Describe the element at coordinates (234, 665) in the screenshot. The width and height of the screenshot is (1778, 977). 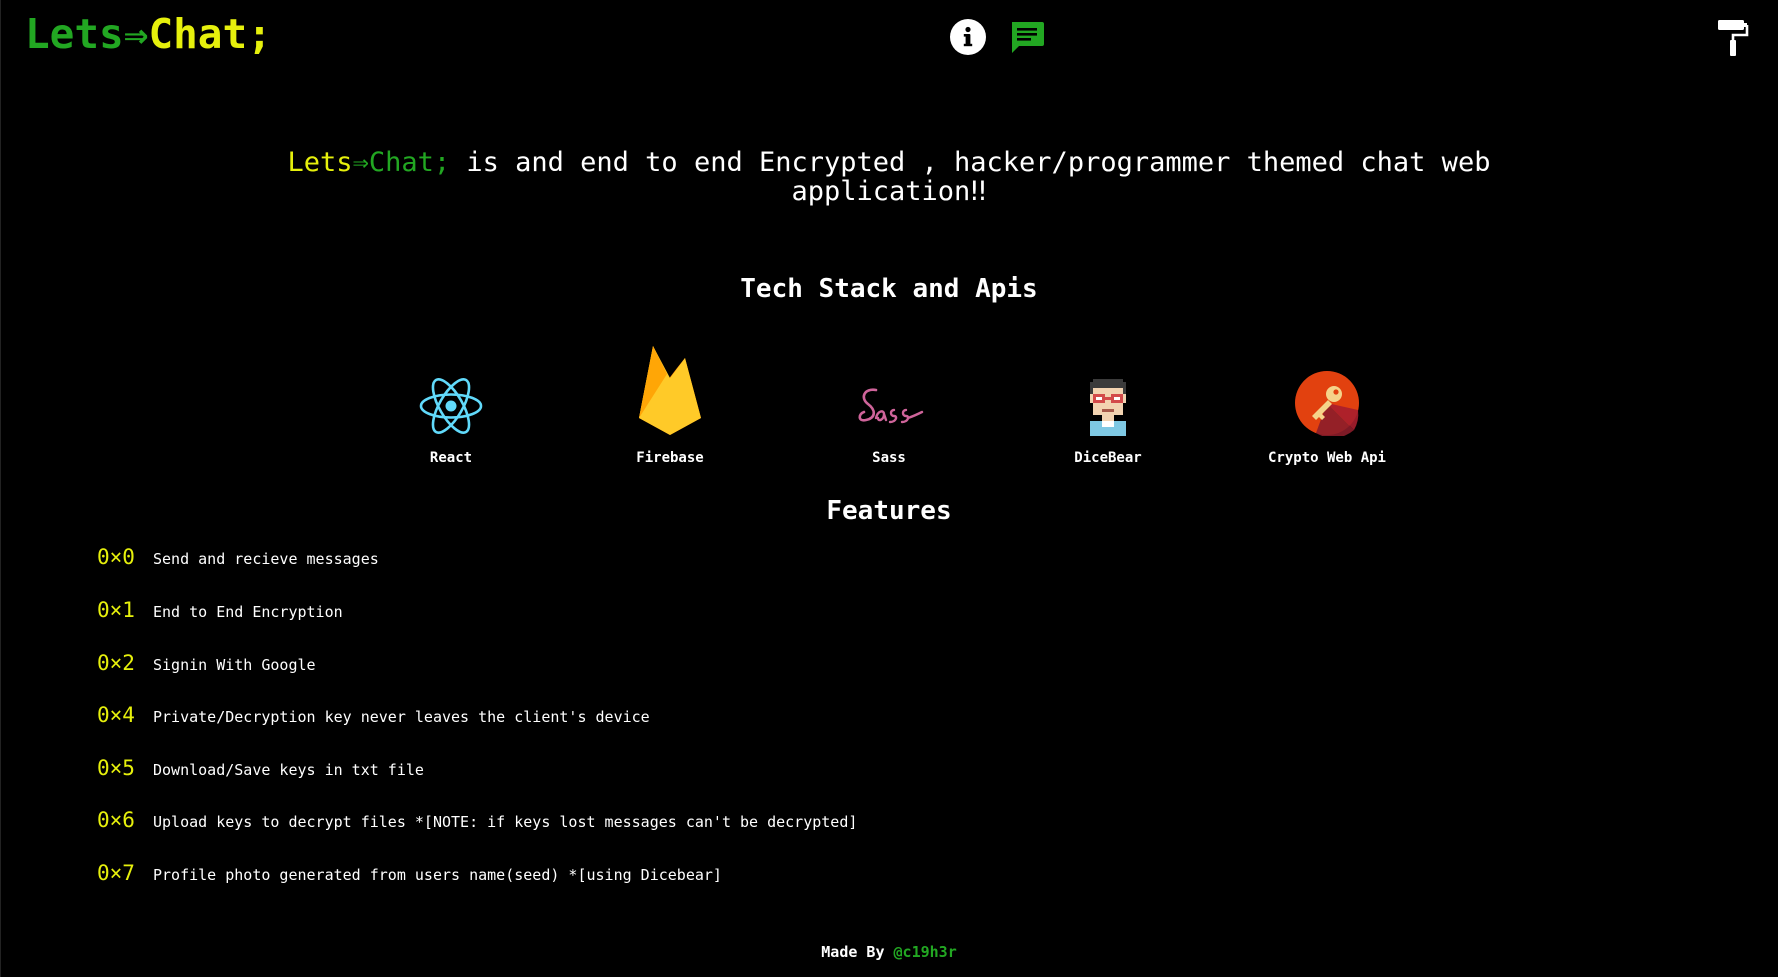
I see `feature-text: Signin With Google` at that location.